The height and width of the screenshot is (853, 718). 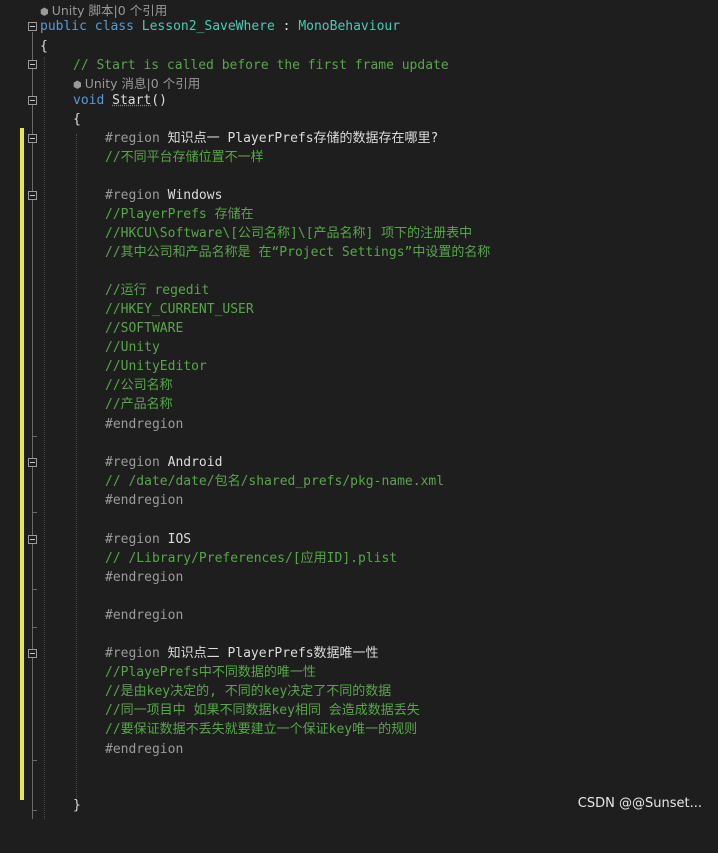 I want to click on code-line: //同一项目中 如果不同数据key相同 会造成数据丢失, so click(x=359, y=710).